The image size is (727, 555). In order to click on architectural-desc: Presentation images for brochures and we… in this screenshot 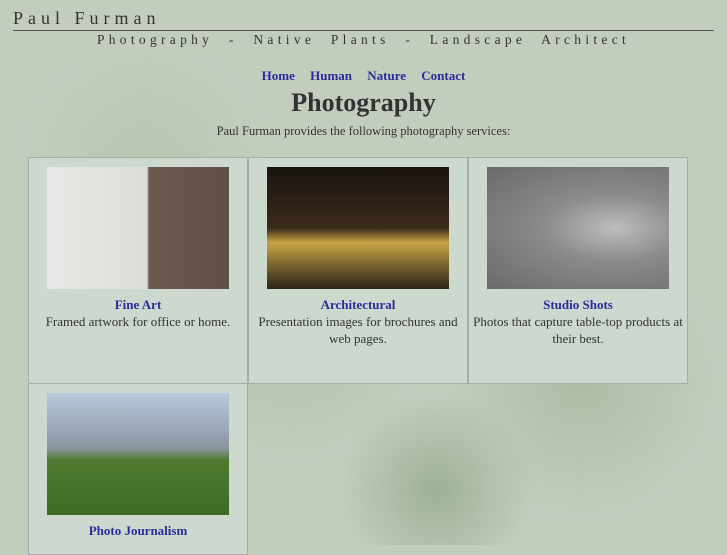, I will do `click(358, 330)`.